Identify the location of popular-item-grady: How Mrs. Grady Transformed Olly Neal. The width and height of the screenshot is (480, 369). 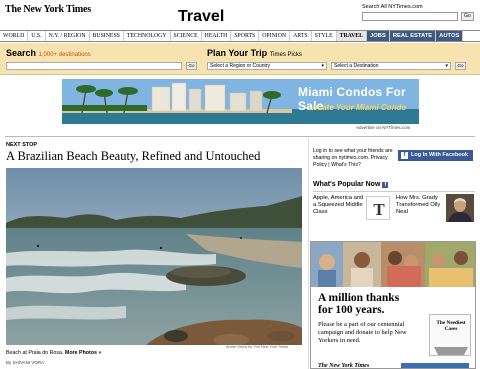
(420, 205).